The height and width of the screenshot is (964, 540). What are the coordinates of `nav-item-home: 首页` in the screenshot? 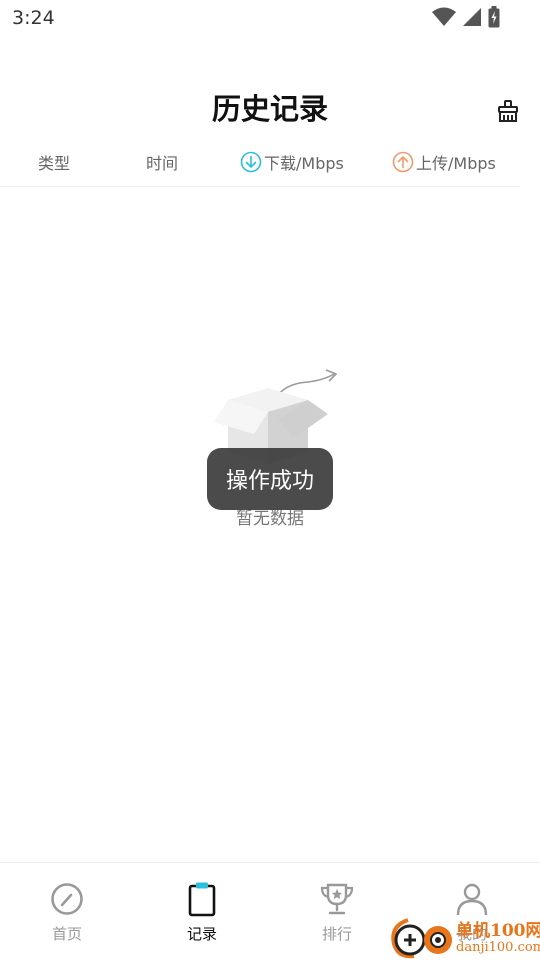 It's located at (67, 912).